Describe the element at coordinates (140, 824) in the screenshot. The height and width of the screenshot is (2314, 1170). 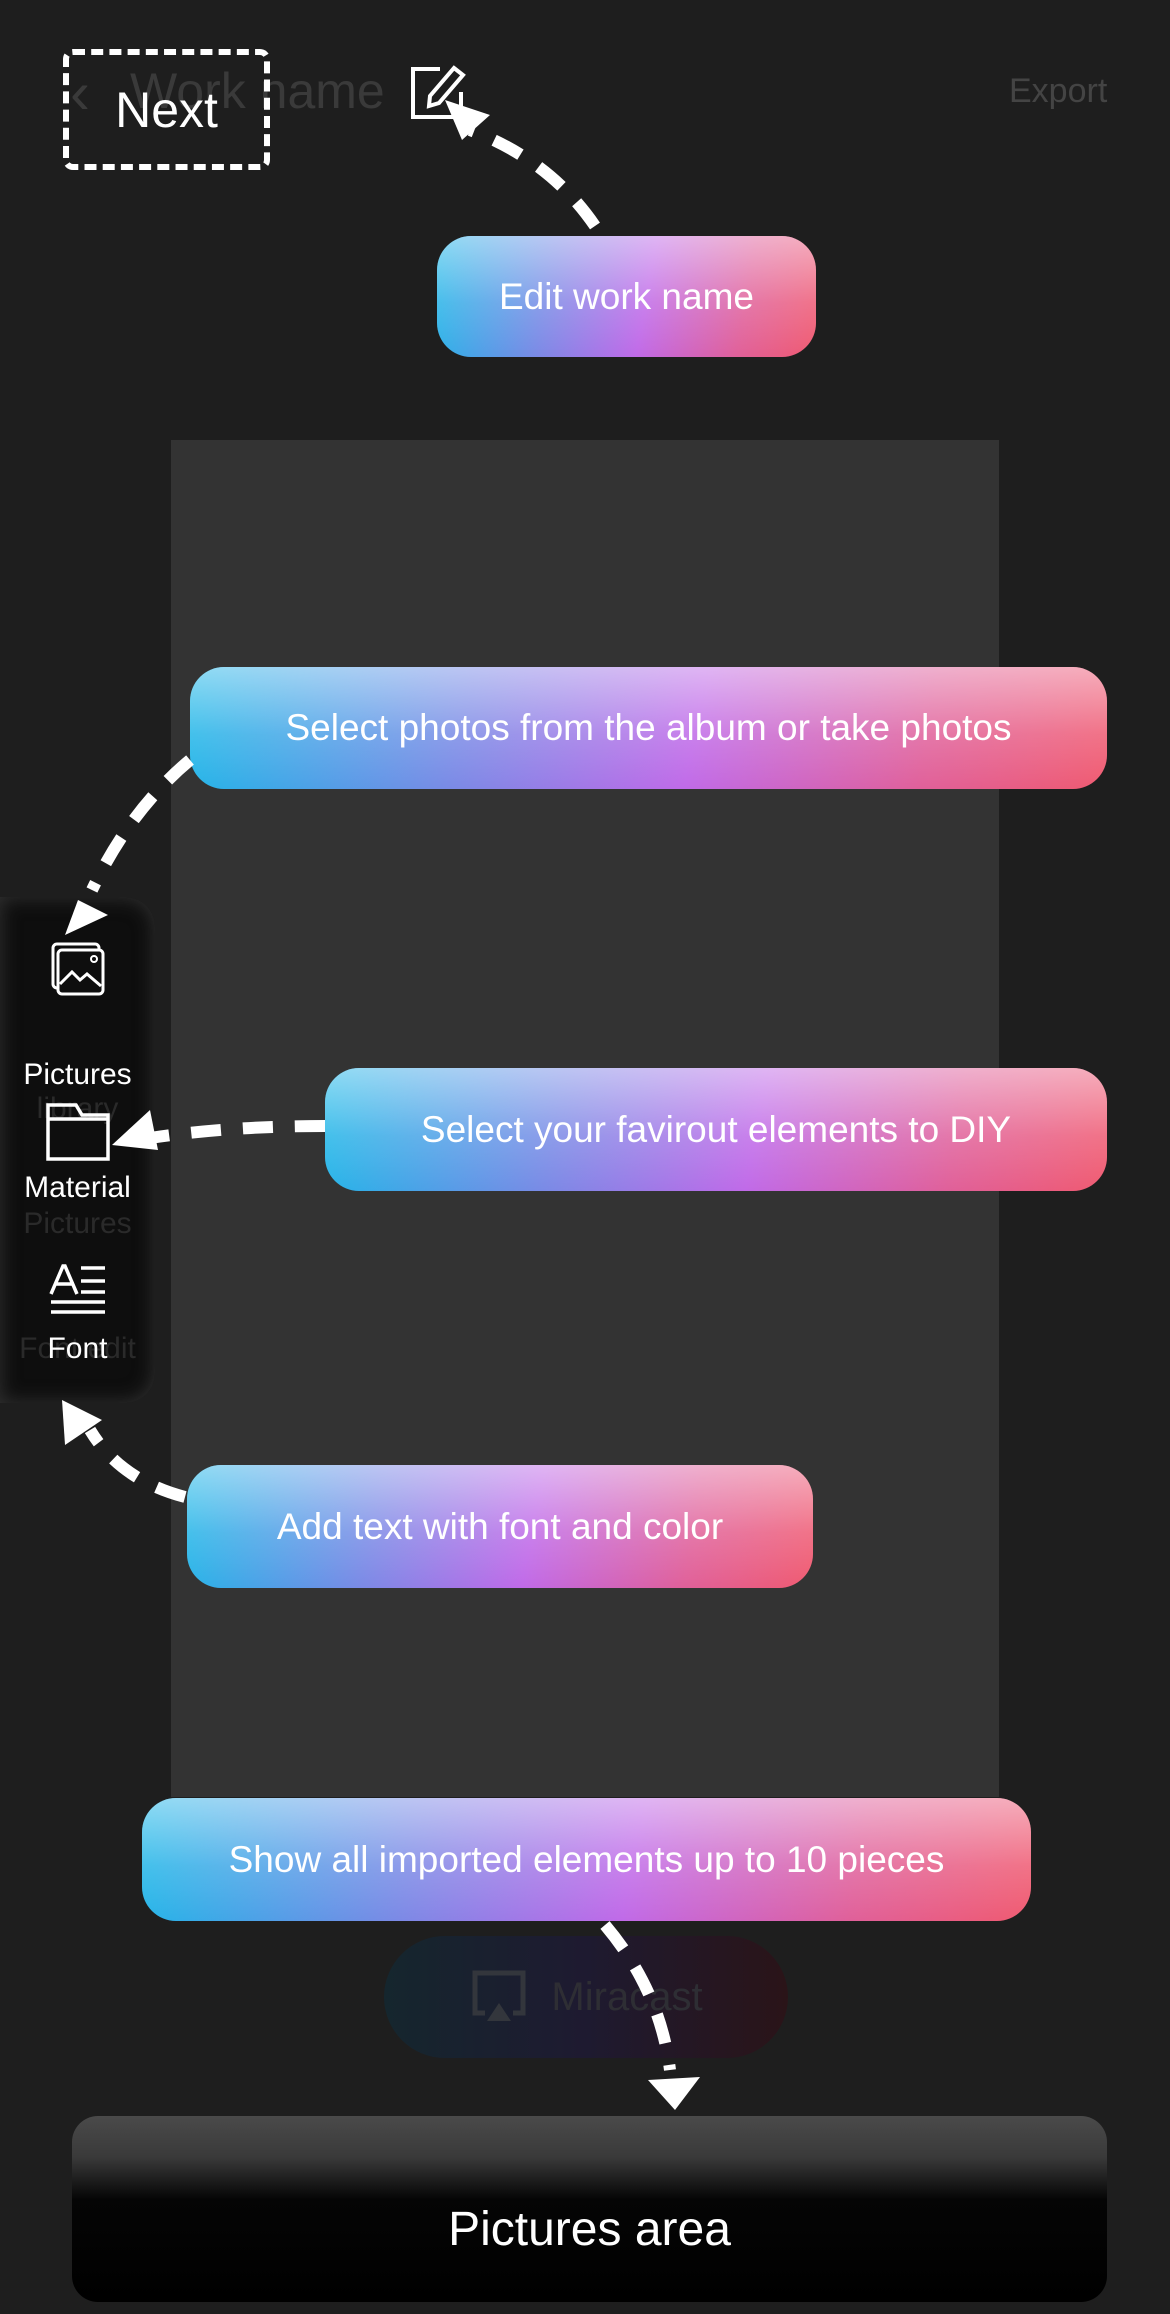
I see `arrow-pictures` at that location.